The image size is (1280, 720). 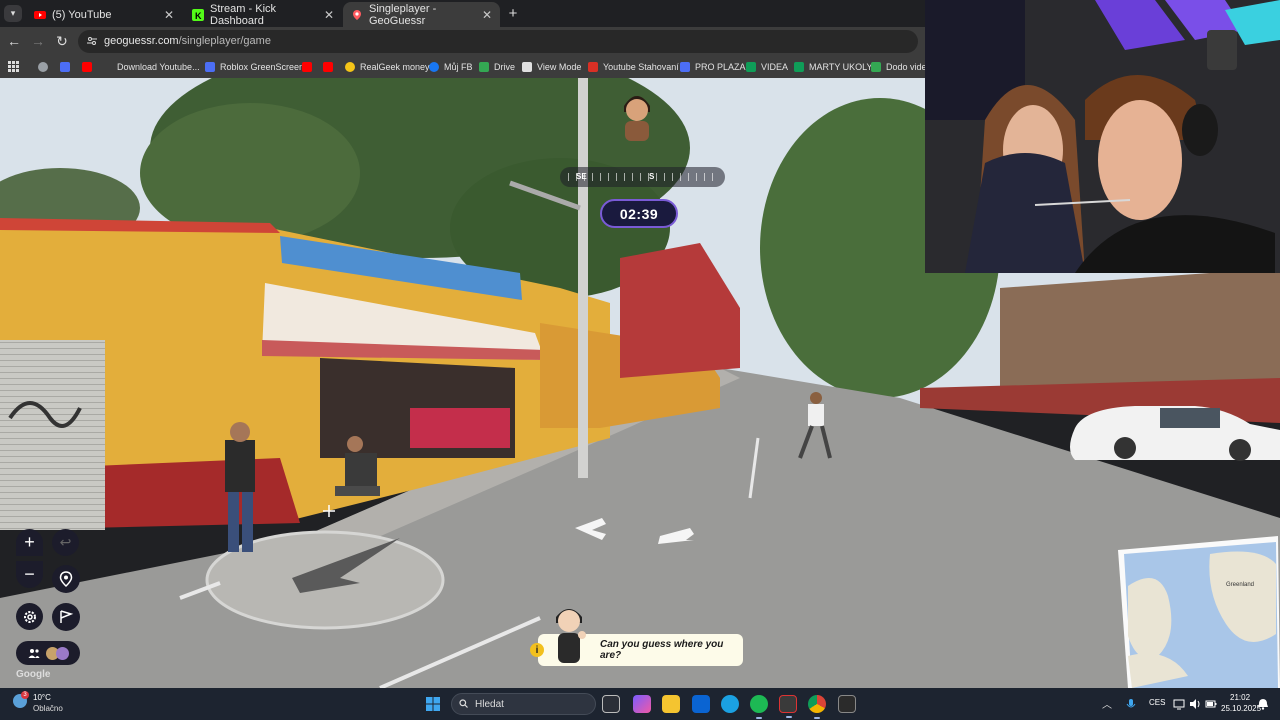 I want to click on address-bar: geoguessr.com/singleplayer/game, so click(x=498, y=41).